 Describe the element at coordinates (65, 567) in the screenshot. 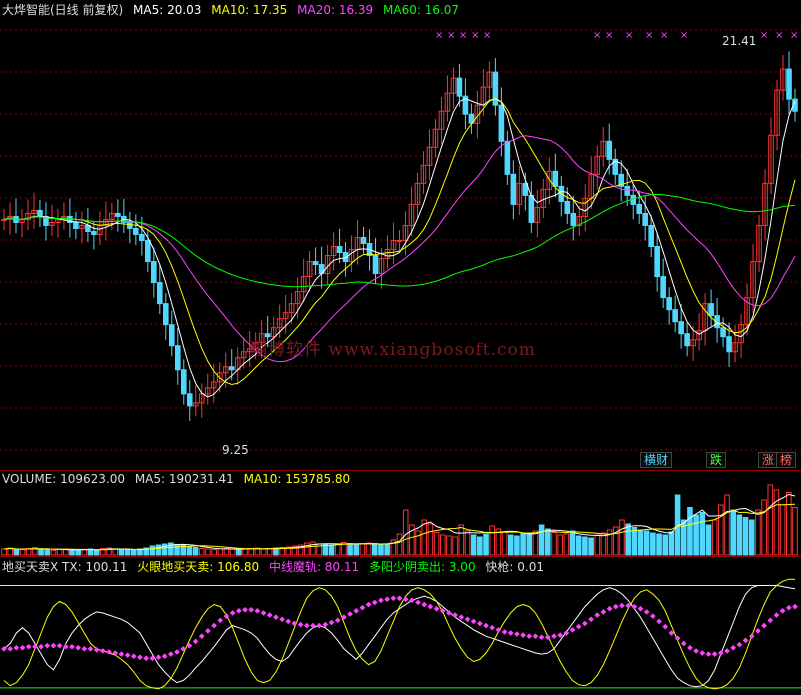

I see `tx-label: 地买天卖X TX: 100.11` at that location.